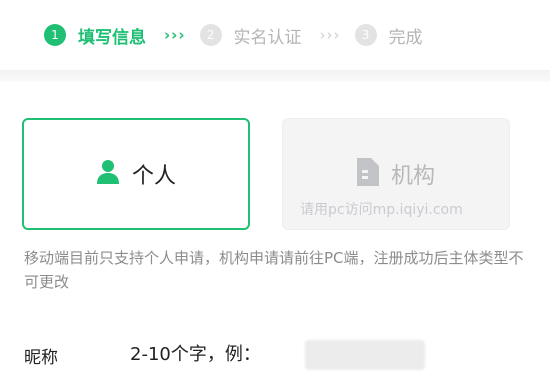 The image size is (550, 385). I want to click on person-icon, so click(108, 174).